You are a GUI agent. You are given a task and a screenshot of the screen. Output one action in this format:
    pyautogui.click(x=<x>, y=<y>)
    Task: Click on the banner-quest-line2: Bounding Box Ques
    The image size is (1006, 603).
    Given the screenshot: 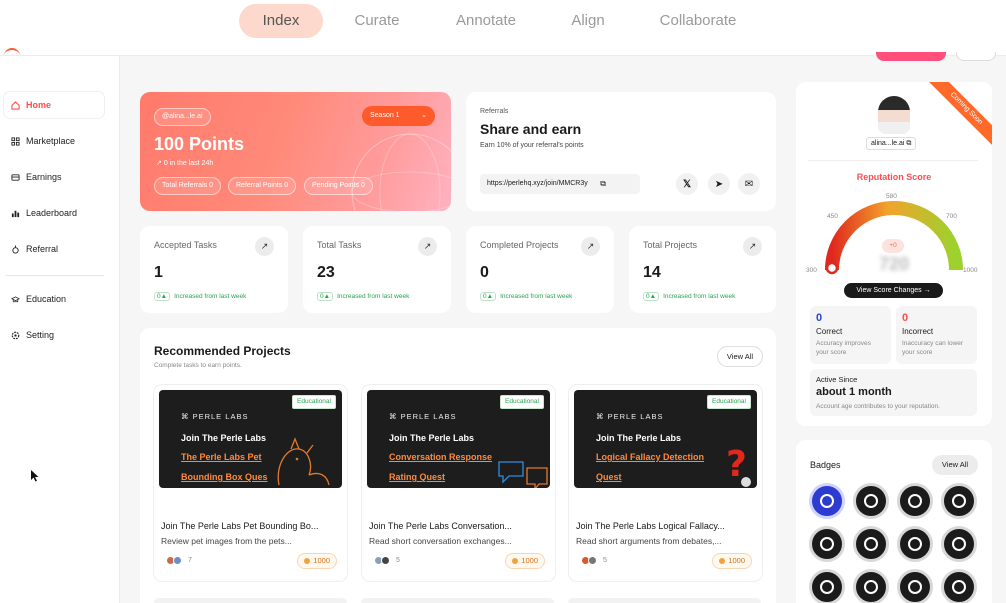 What is the action you would take?
    pyautogui.click(x=224, y=477)
    